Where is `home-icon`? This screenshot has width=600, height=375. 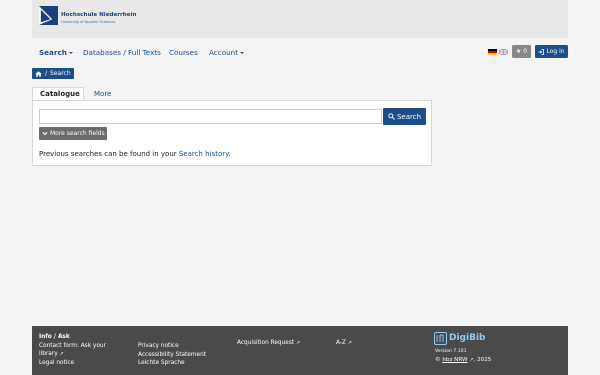
home-icon is located at coordinates (38, 73).